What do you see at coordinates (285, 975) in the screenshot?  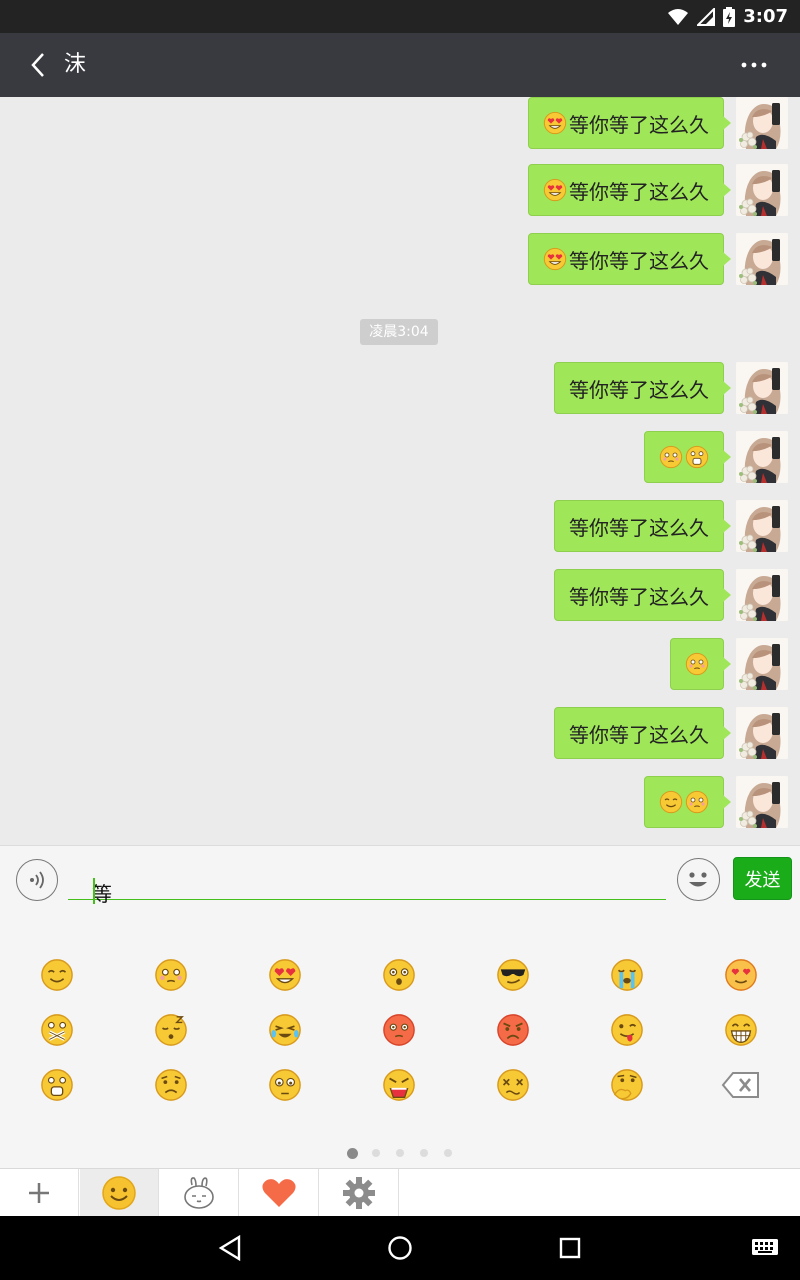 I see `emoji-heart-eyes` at bounding box center [285, 975].